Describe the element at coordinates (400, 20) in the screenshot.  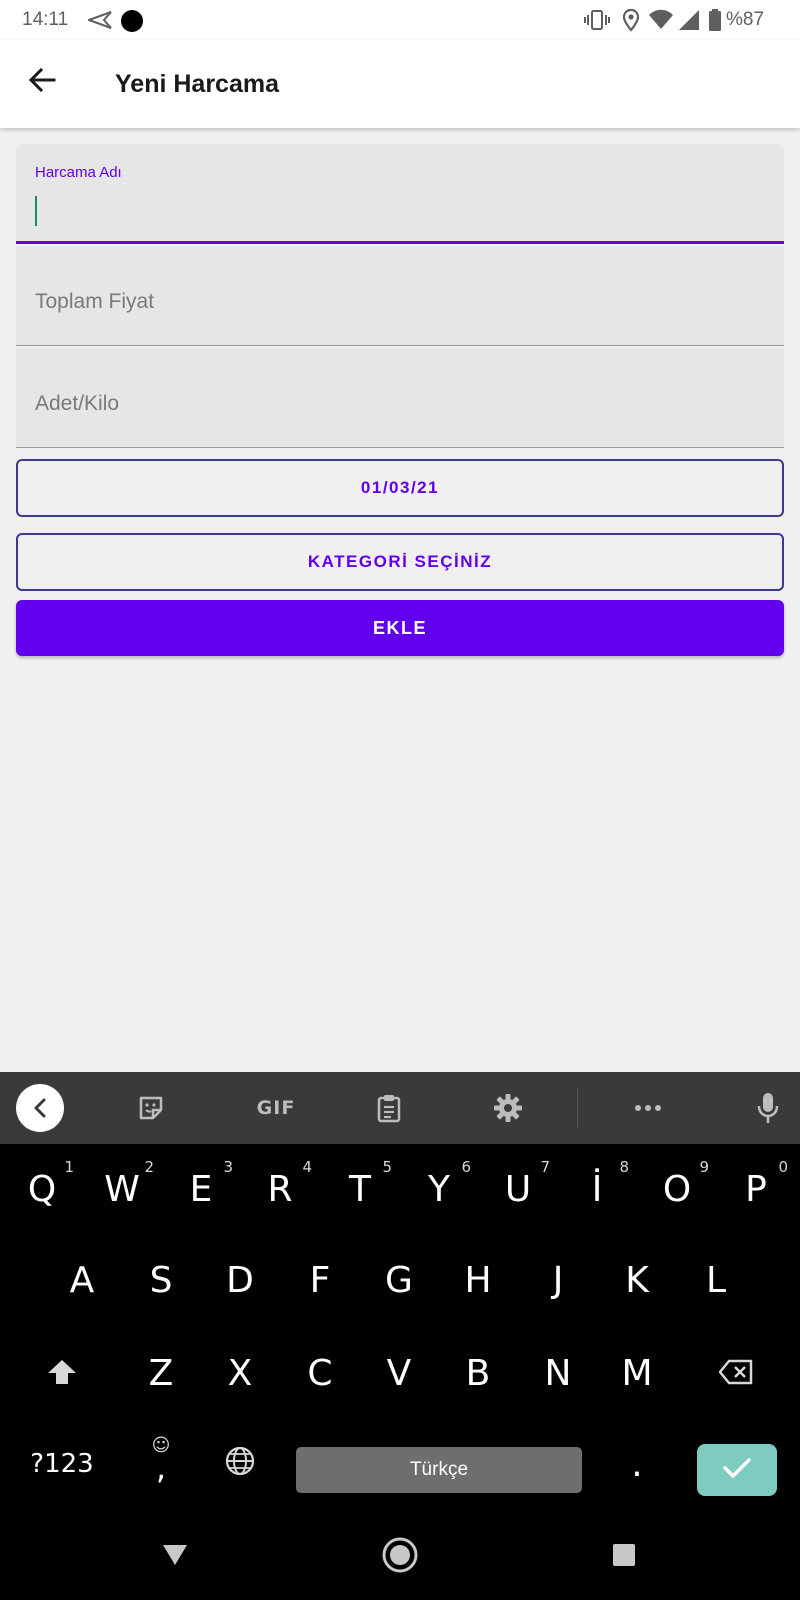
I see `status-bar: 14:11 %87` at that location.